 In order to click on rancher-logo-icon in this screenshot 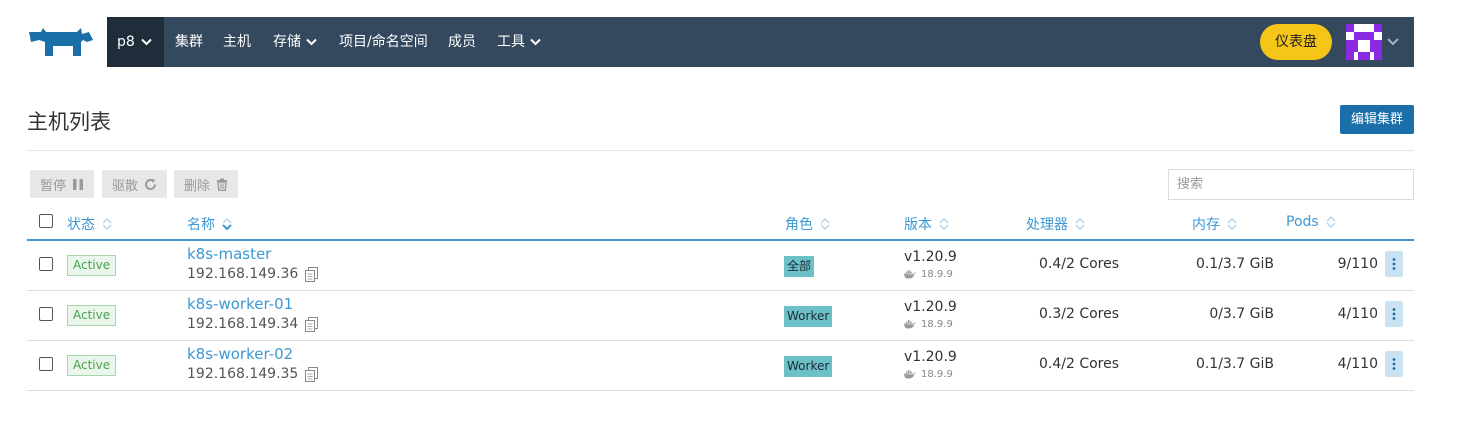, I will do `click(61, 42)`.